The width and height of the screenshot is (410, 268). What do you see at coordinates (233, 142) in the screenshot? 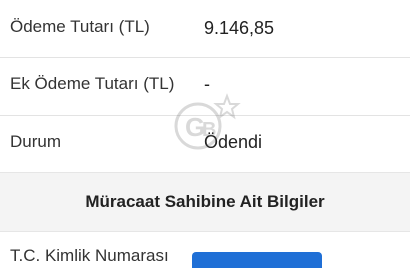
I see `status-value: Ödendi` at bounding box center [233, 142].